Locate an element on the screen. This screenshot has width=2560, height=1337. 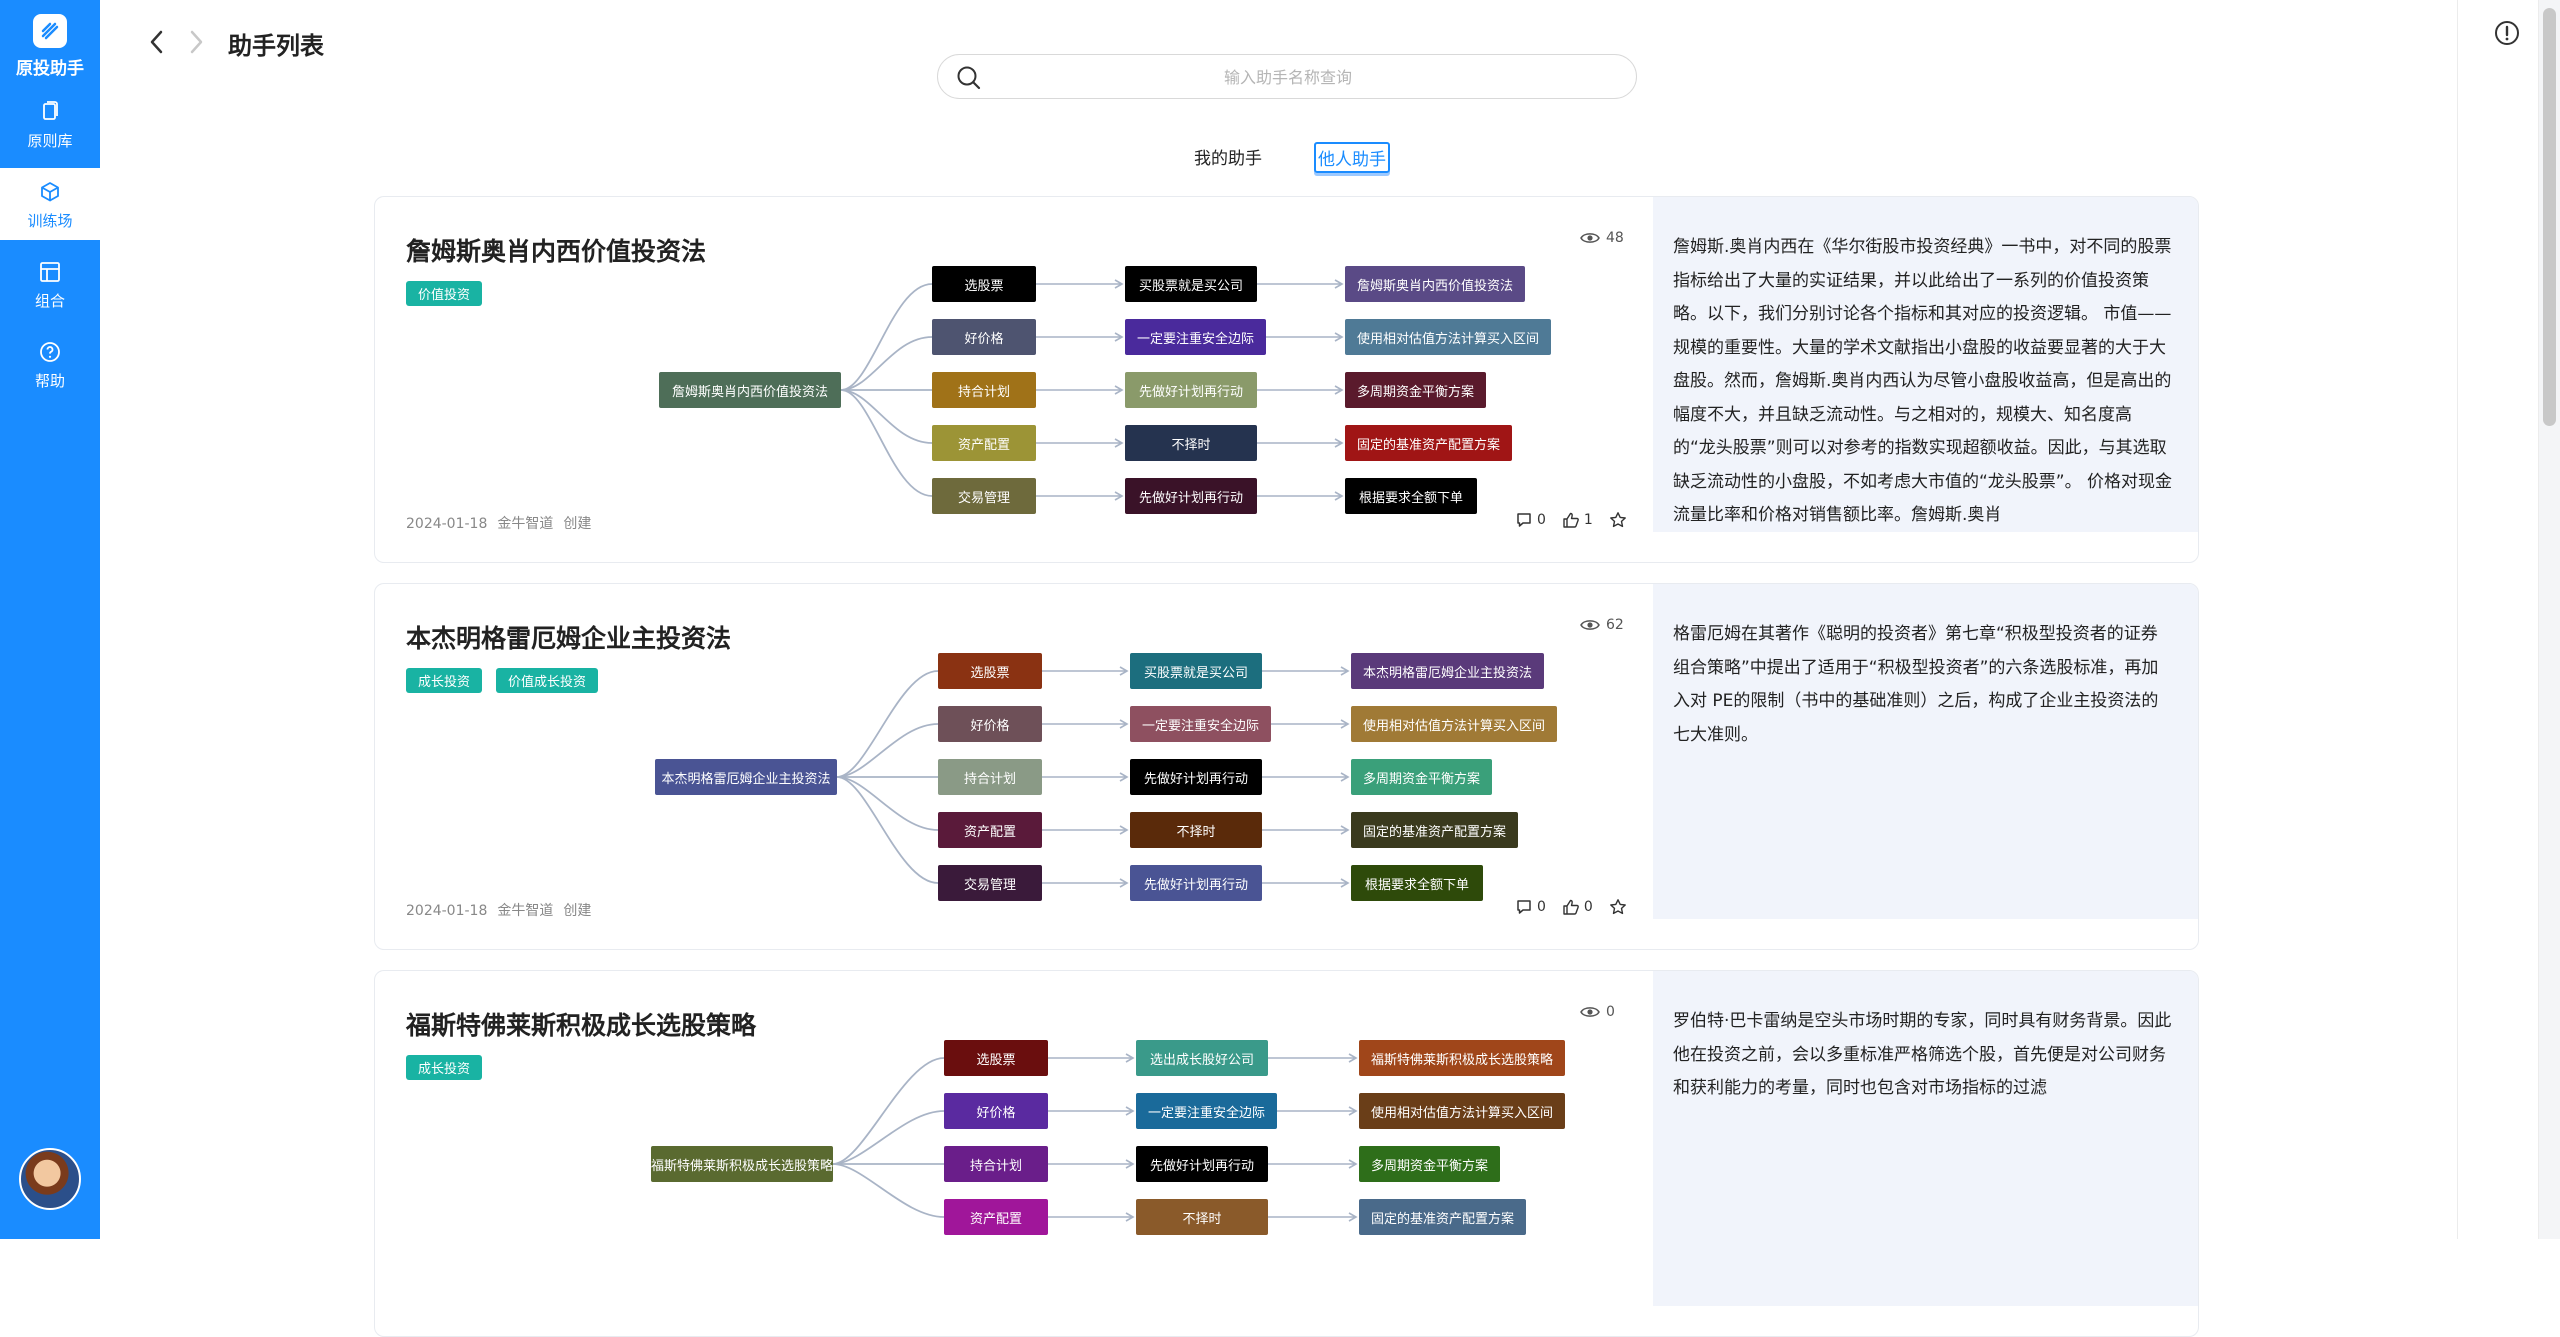
tag-badge: 成长投资 is located at coordinates (444, 1067).